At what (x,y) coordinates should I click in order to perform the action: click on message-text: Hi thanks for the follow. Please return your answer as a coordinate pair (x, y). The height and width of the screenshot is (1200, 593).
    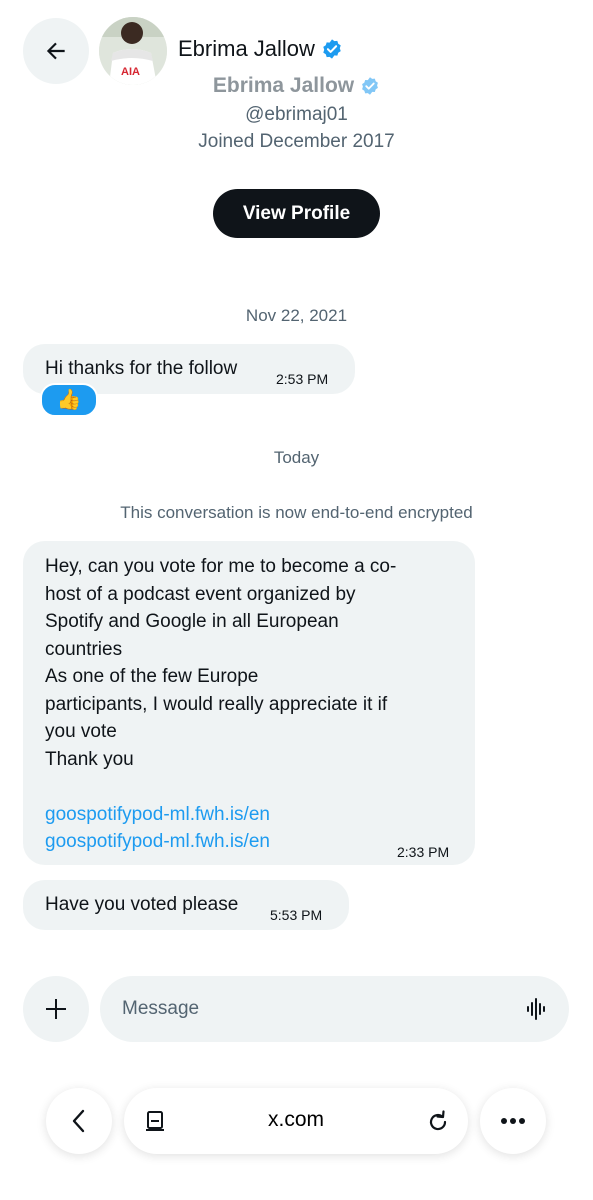
    Looking at the image, I should click on (141, 368).